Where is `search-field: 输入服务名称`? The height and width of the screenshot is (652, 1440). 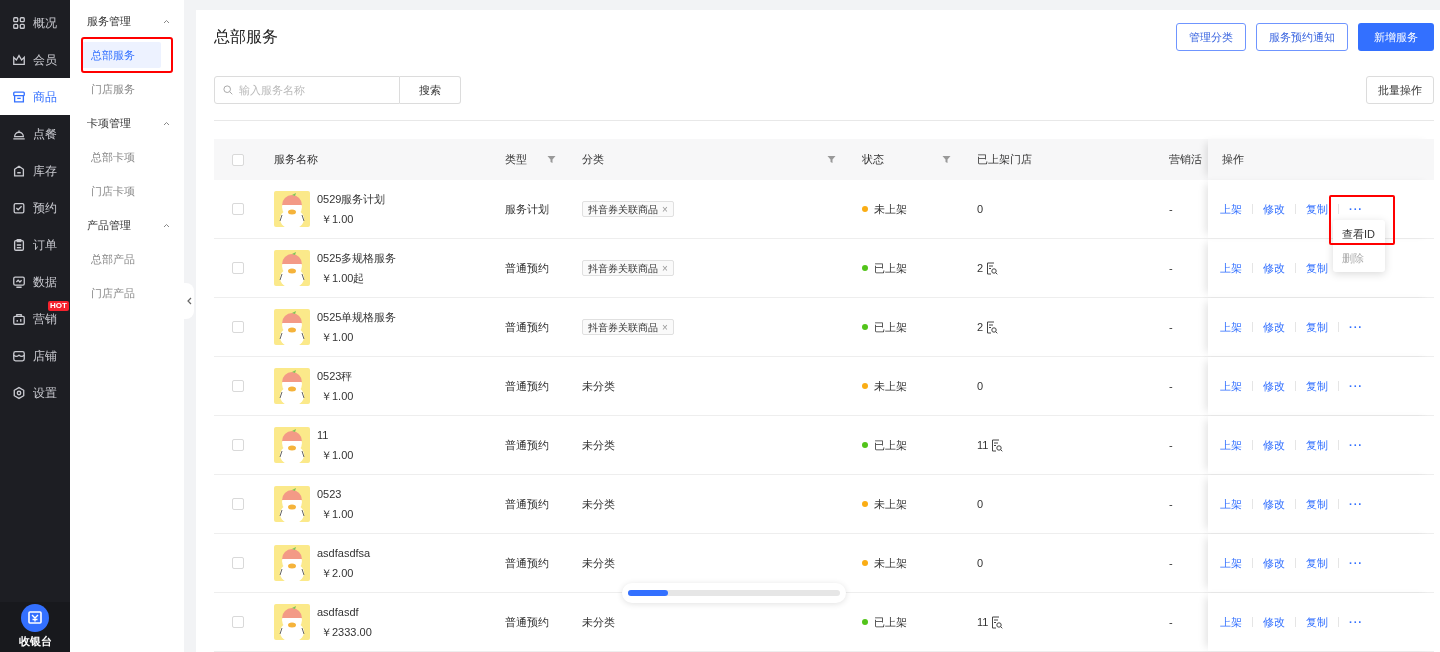 search-field: 输入服务名称 is located at coordinates (307, 90).